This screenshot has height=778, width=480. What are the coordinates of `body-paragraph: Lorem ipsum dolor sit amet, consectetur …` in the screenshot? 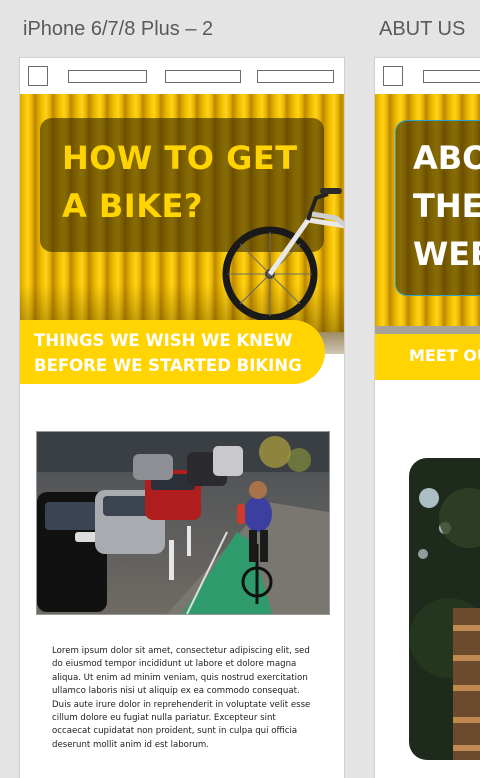 It's located at (181, 698).